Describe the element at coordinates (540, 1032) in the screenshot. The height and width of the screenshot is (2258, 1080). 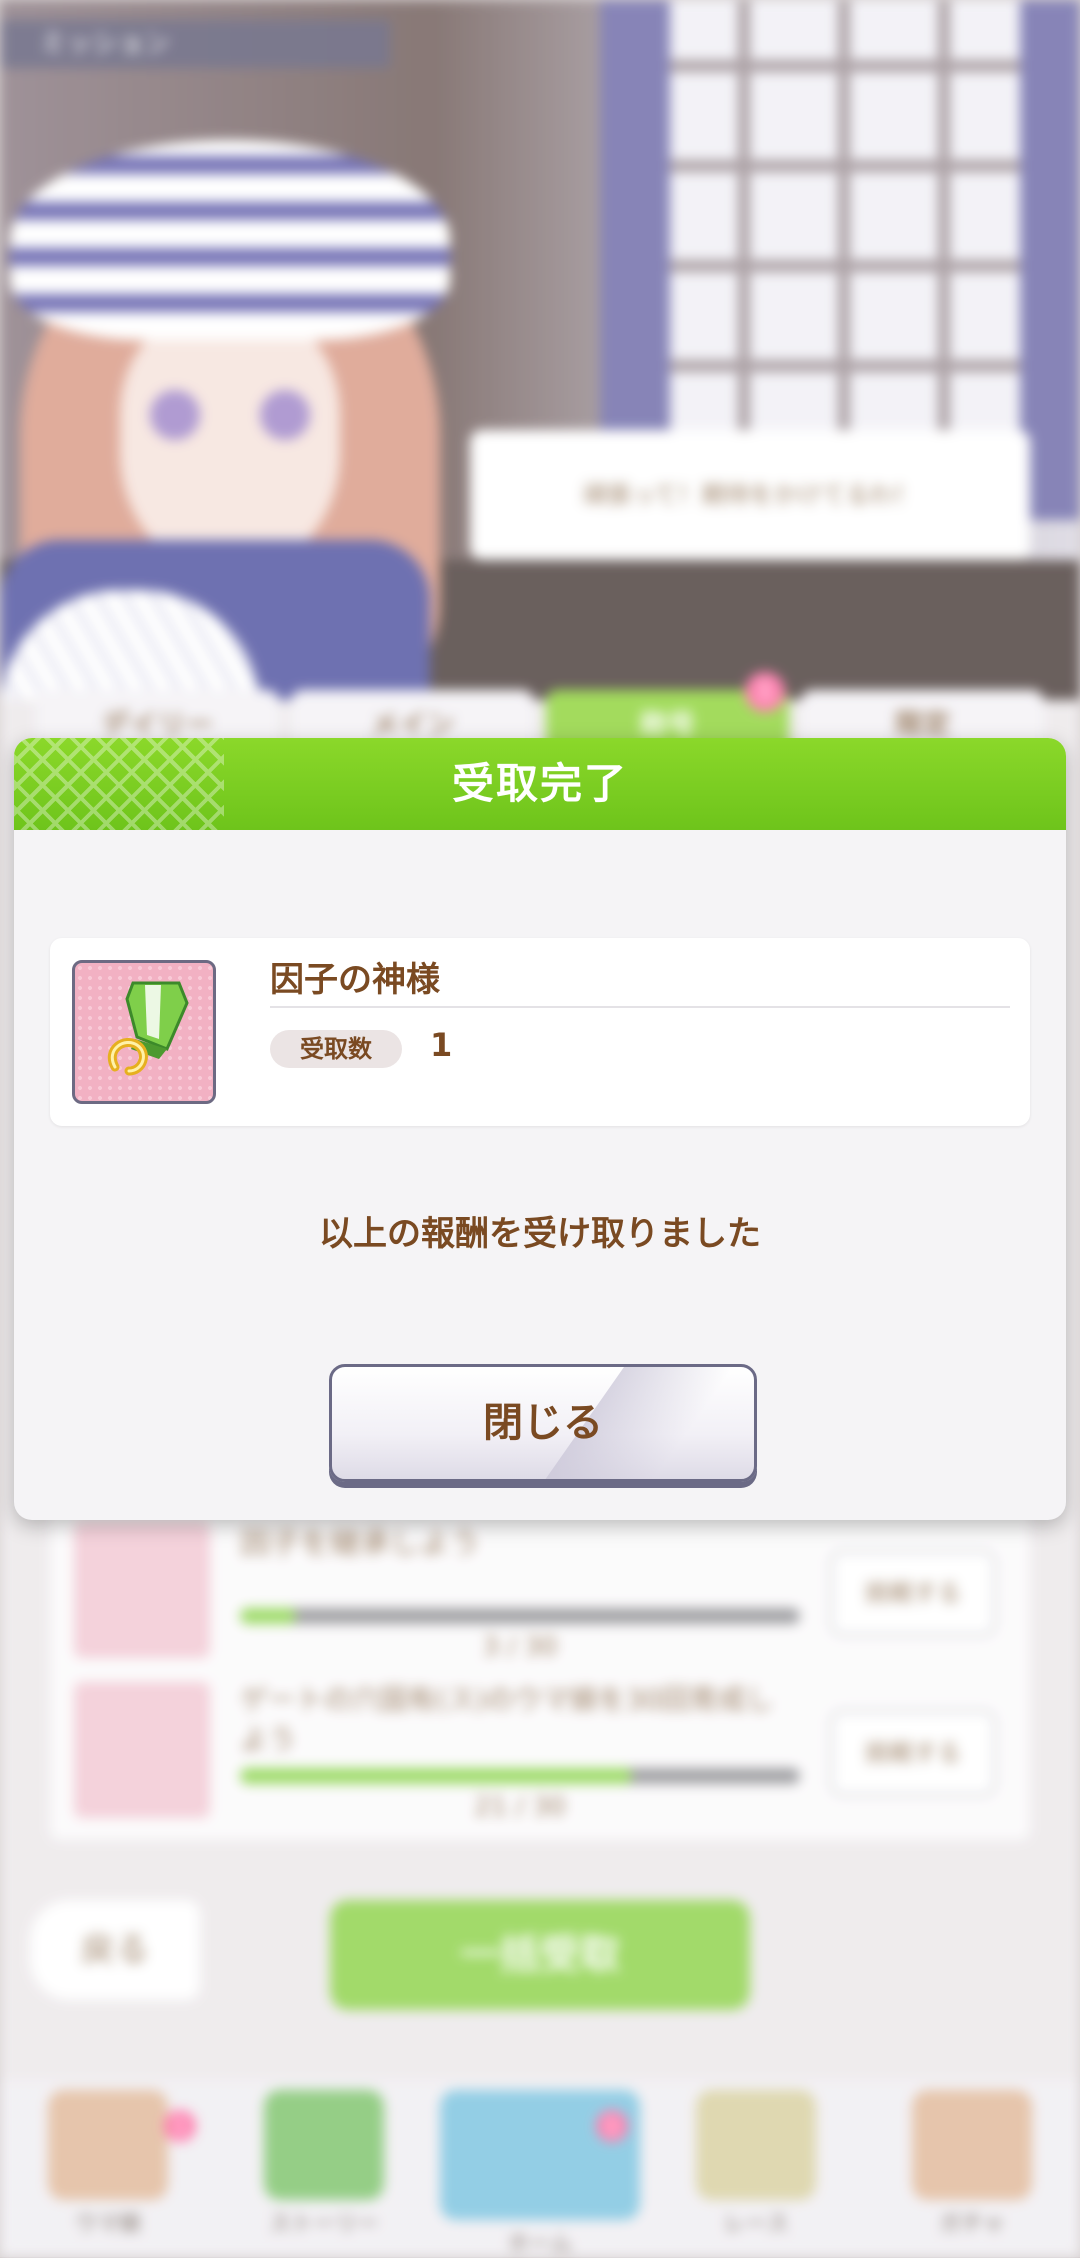
I see `reward-card: 因子の神様 受取数 1` at that location.